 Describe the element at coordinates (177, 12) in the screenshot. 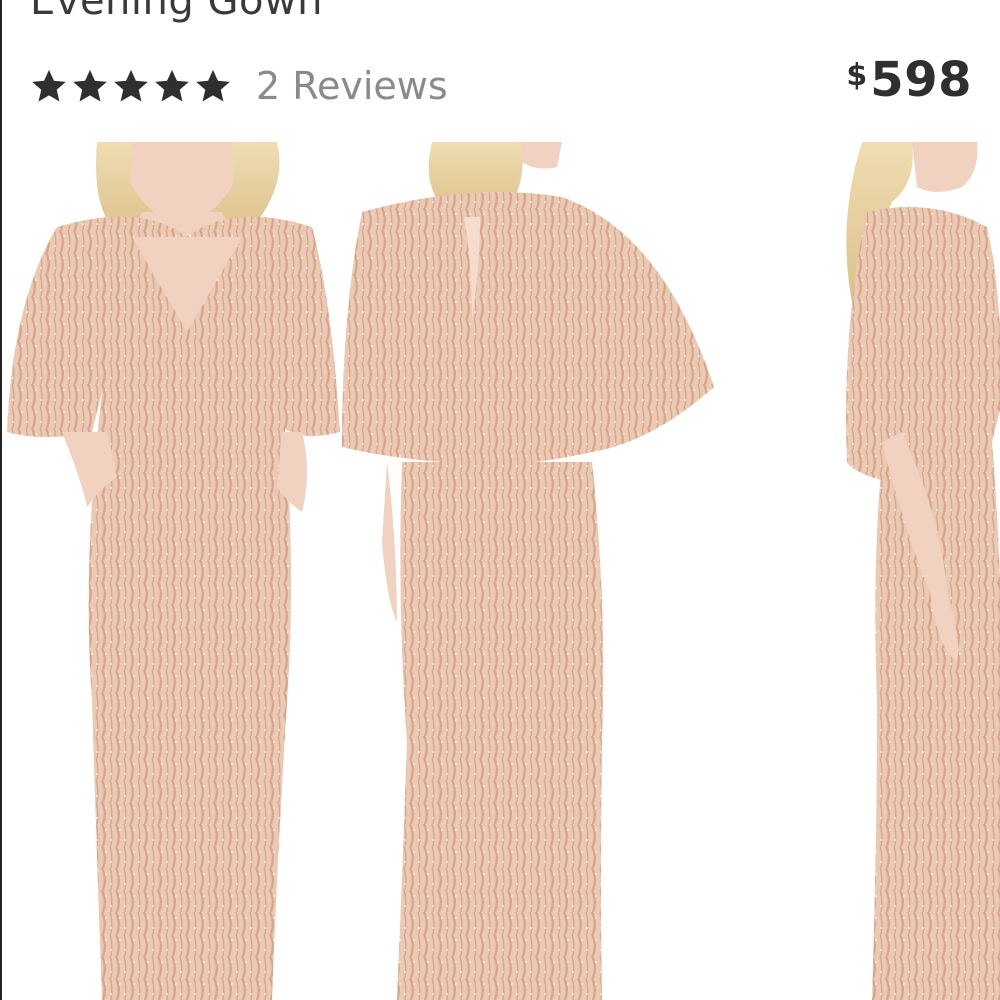

I see `product-title: Evening Gown` at that location.